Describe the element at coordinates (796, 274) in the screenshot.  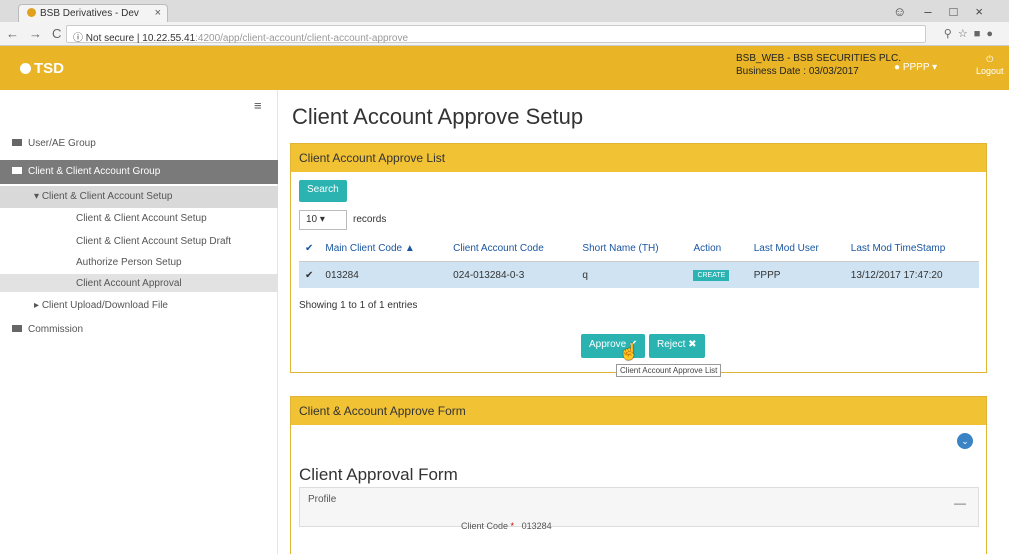
I see `cell: PPPP` at that location.